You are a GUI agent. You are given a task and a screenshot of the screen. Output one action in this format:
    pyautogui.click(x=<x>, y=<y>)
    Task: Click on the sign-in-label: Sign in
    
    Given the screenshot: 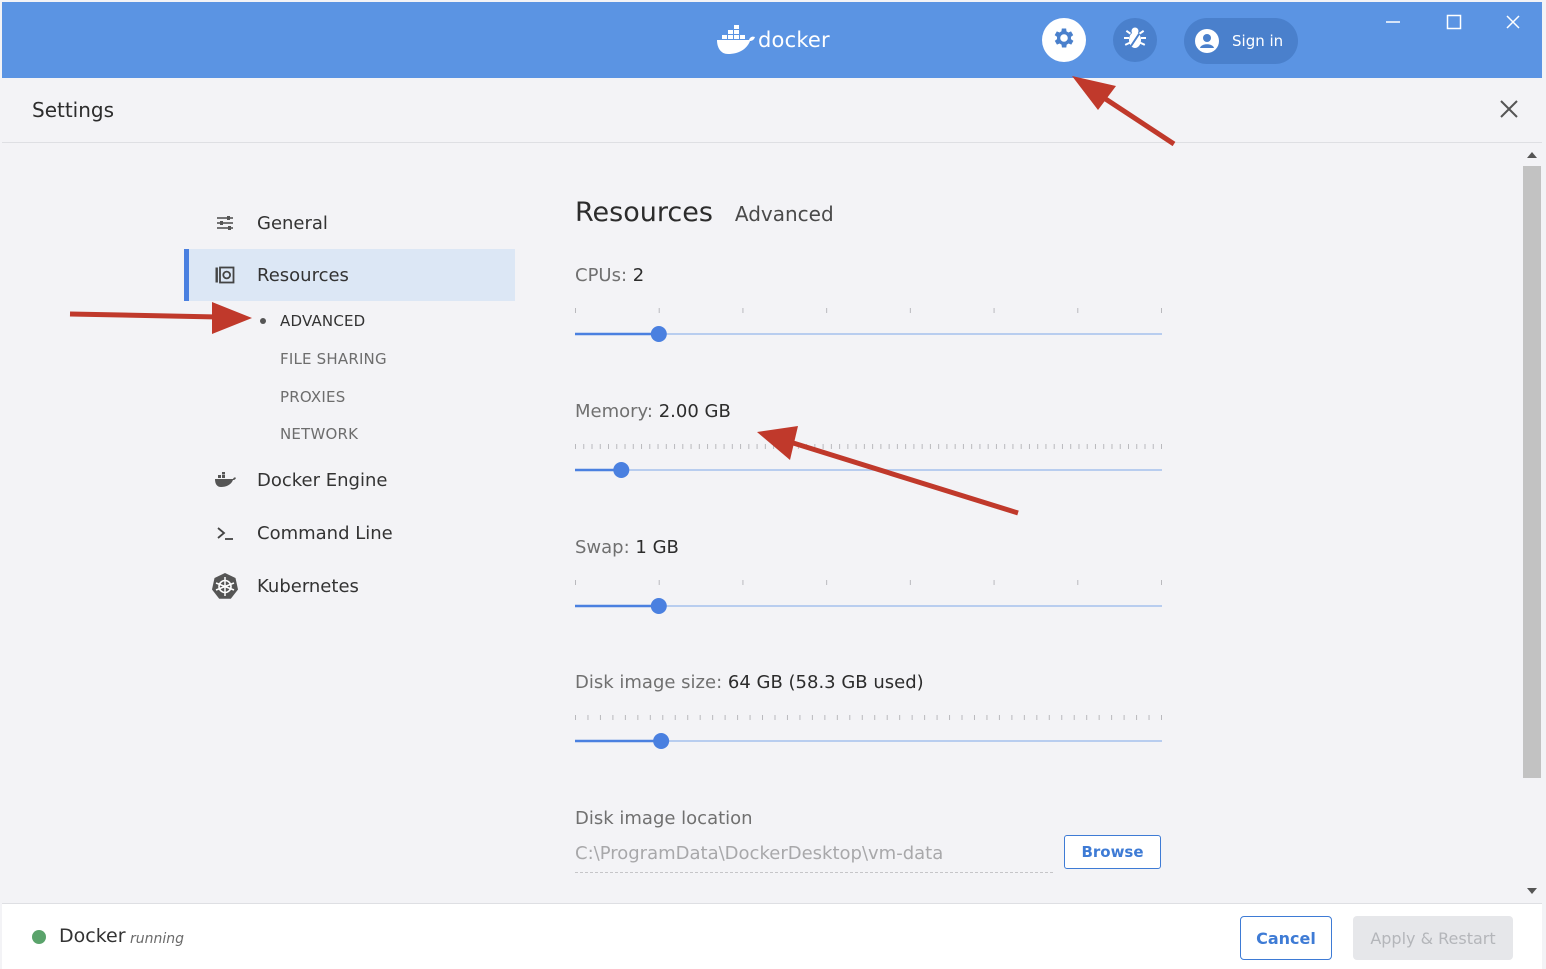 What is the action you would take?
    pyautogui.click(x=1258, y=41)
    